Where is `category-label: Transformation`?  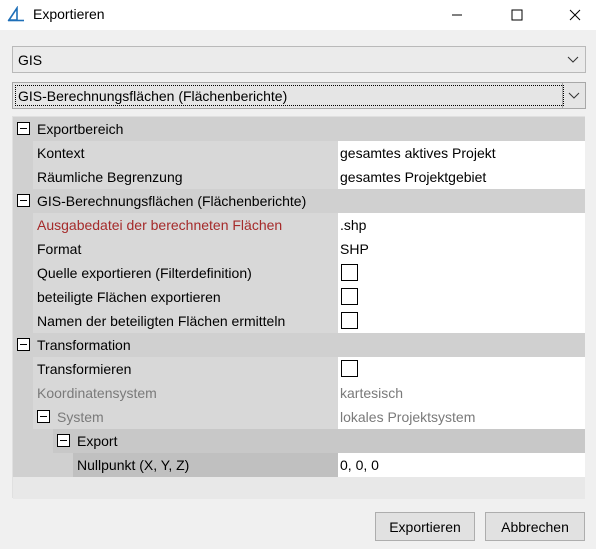
category-label: Transformation is located at coordinates (84, 345).